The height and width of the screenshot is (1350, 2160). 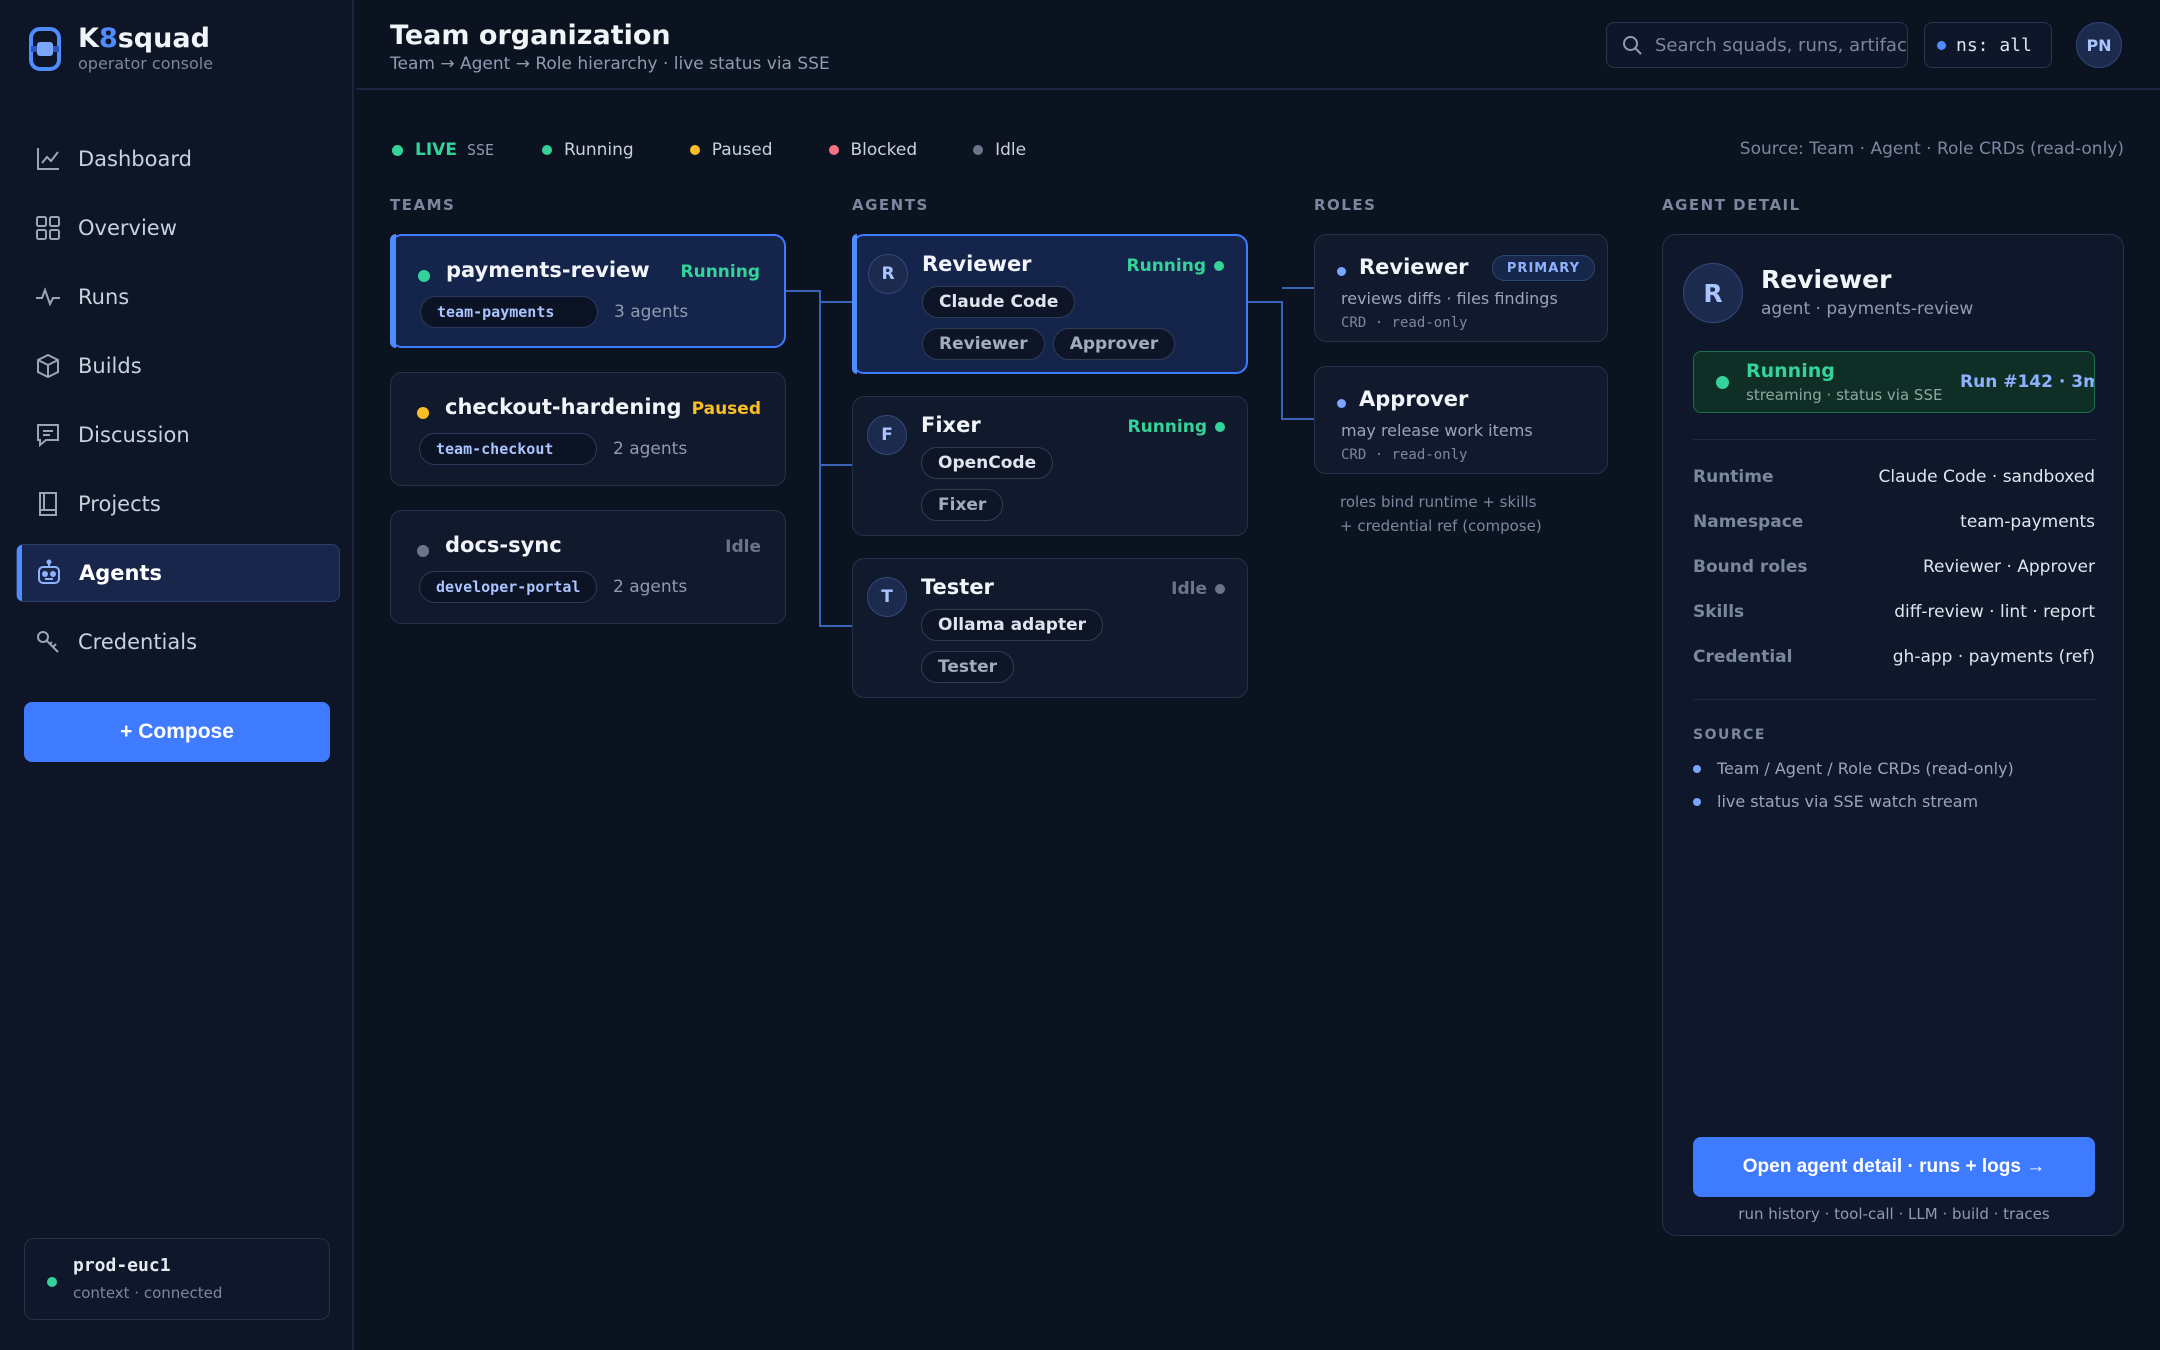 What do you see at coordinates (1790, 371) in the screenshot?
I see `run-status: Running` at bounding box center [1790, 371].